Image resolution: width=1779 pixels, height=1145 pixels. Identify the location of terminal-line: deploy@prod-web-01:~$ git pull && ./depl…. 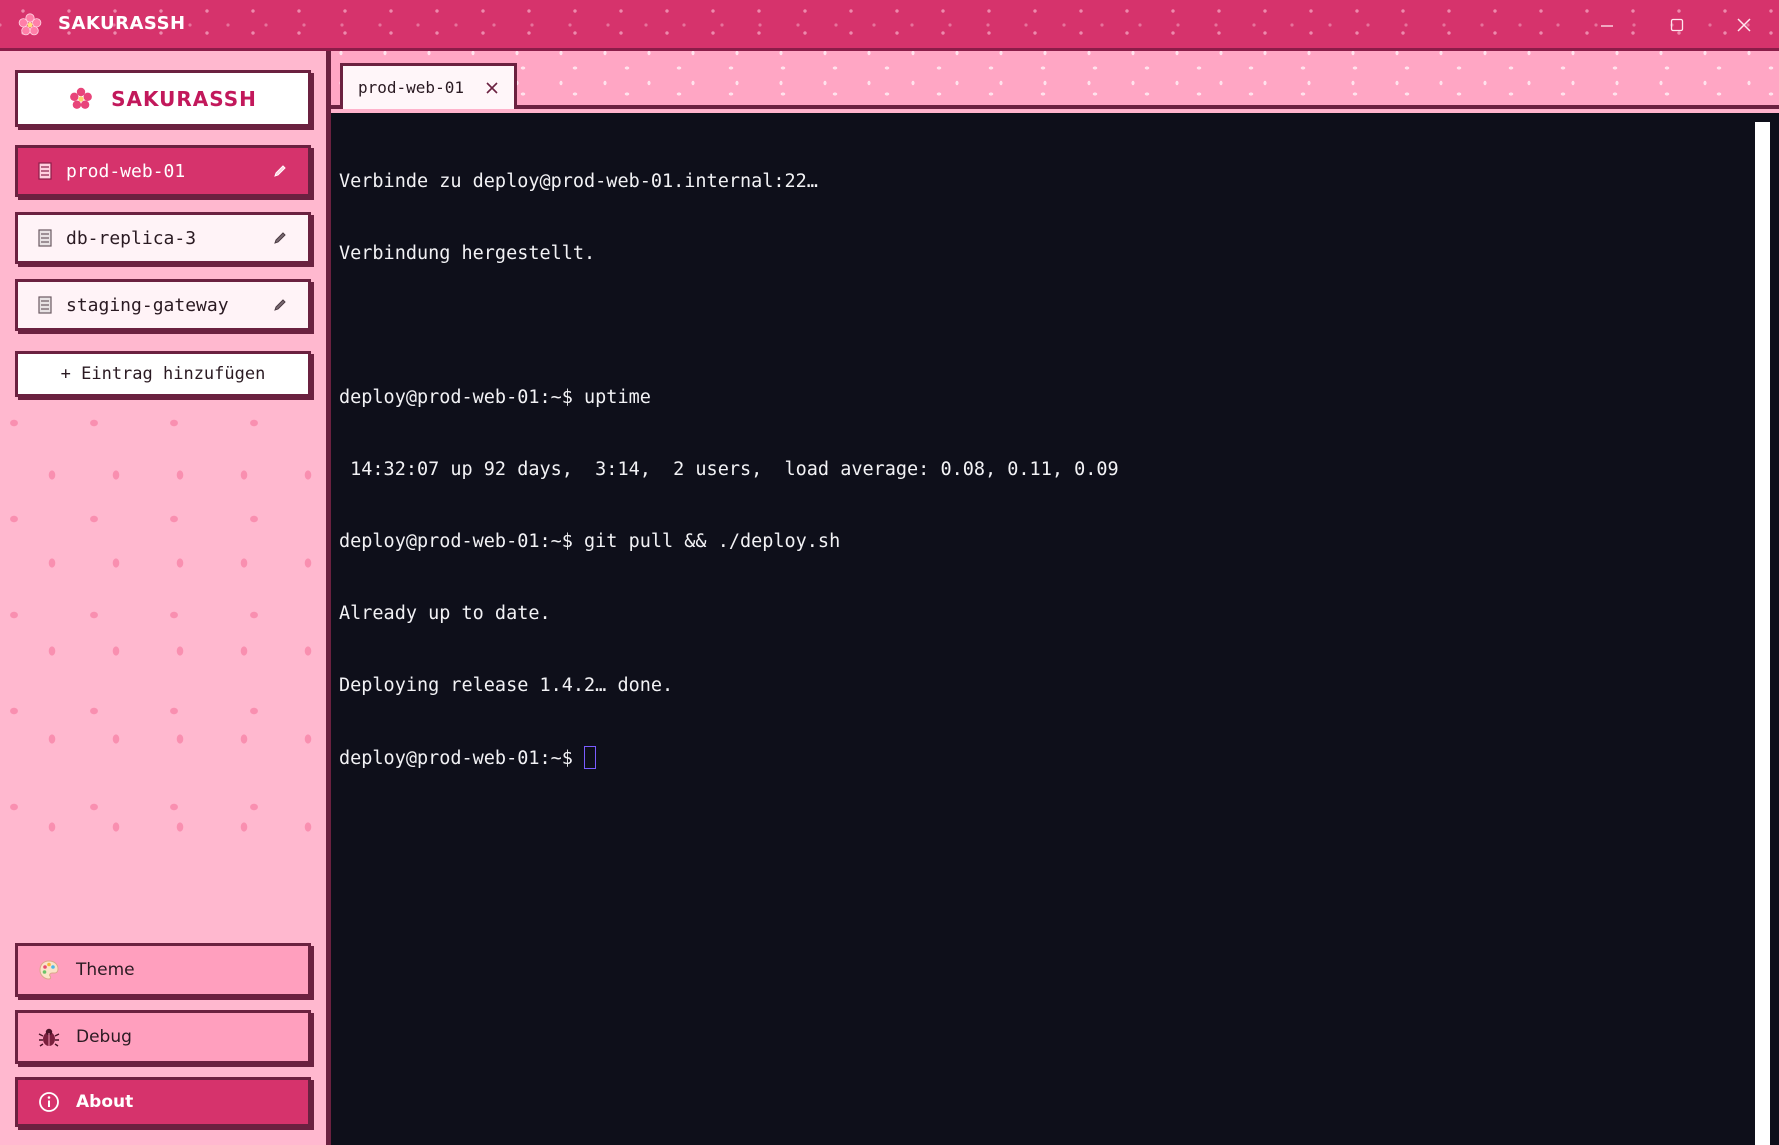
(590, 541).